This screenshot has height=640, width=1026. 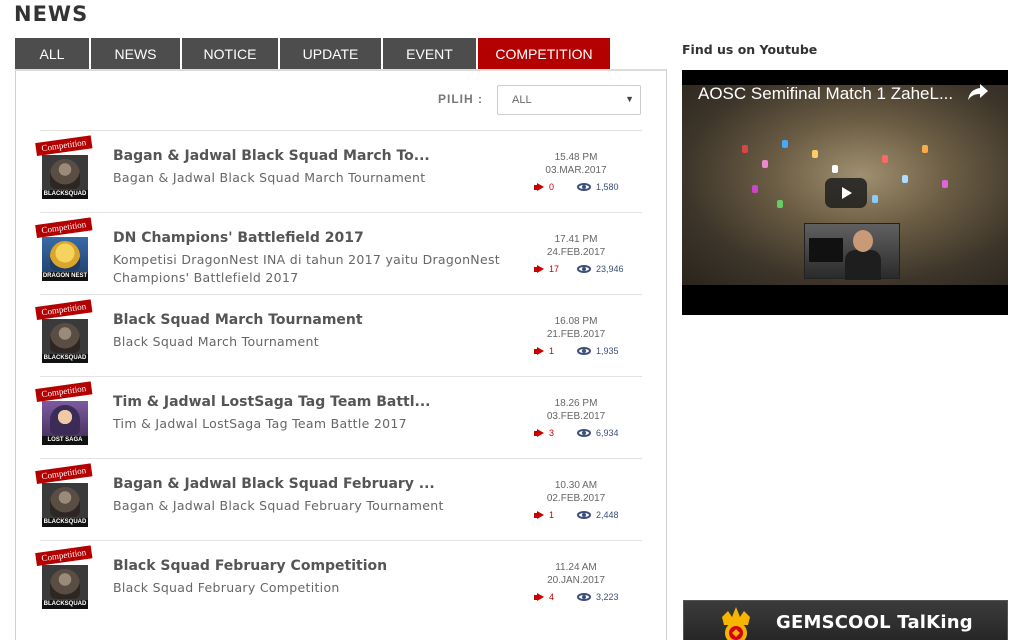 I want to click on category-select-value: ALL, so click(x=522, y=100).